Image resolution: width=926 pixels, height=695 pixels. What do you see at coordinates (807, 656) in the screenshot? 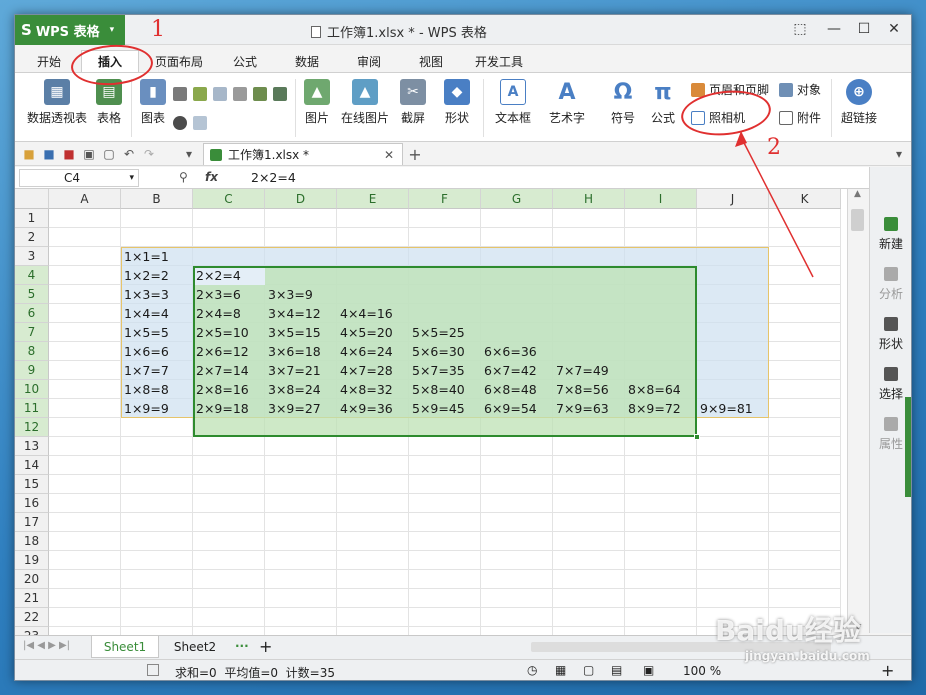
I see `watermark-url: jingyan.baidu.com` at bounding box center [807, 656].